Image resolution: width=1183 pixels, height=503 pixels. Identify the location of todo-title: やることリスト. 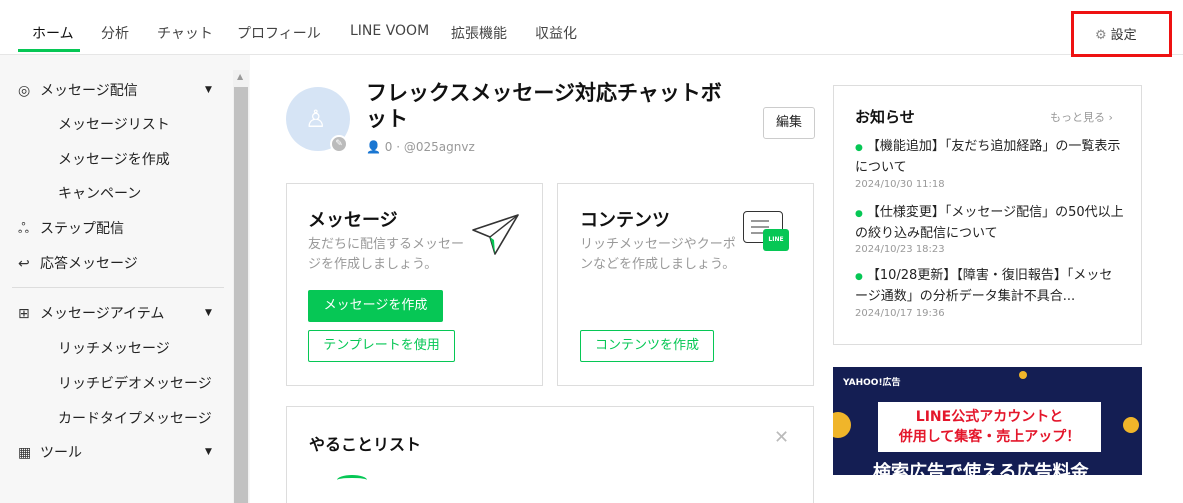
(365, 444).